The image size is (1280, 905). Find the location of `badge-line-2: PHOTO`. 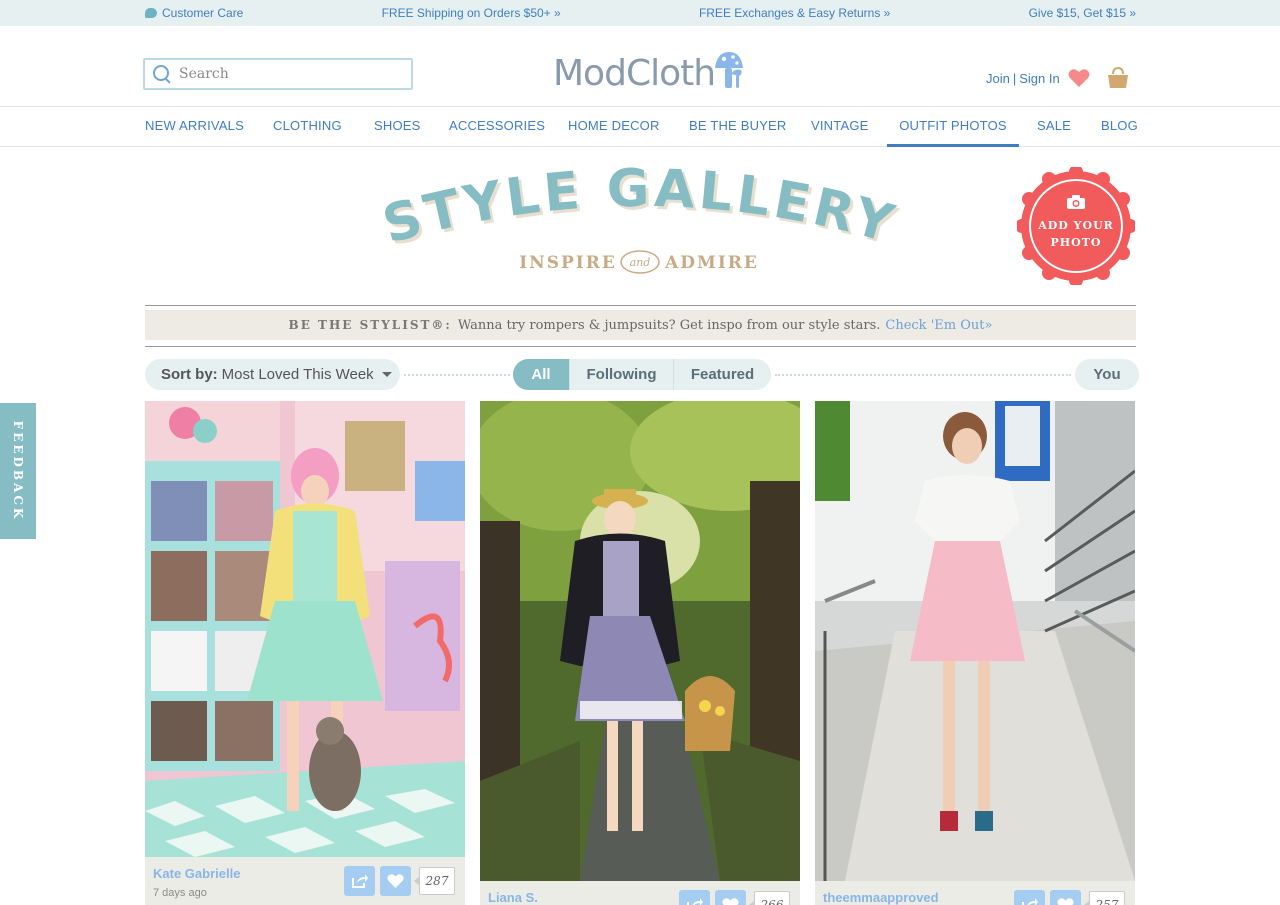

badge-line-2: PHOTO is located at coordinates (1076, 242).